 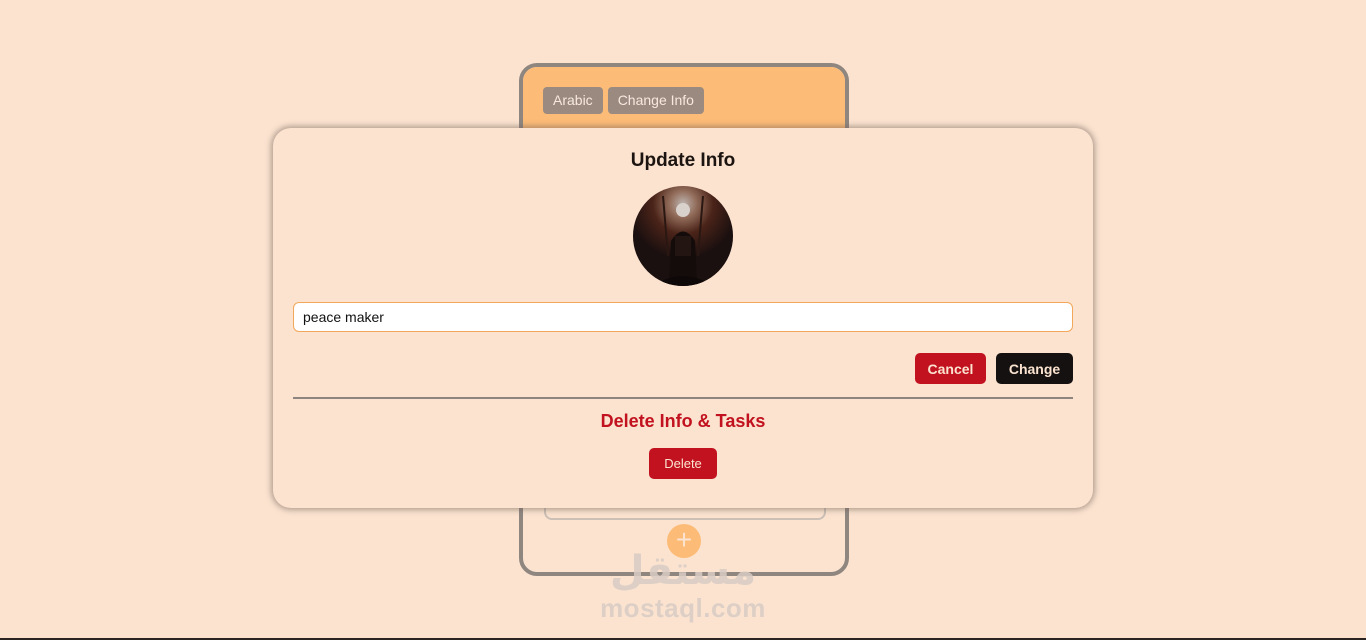 I want to click on app-header: Arabic Change Info, so click(x=684, y=100).